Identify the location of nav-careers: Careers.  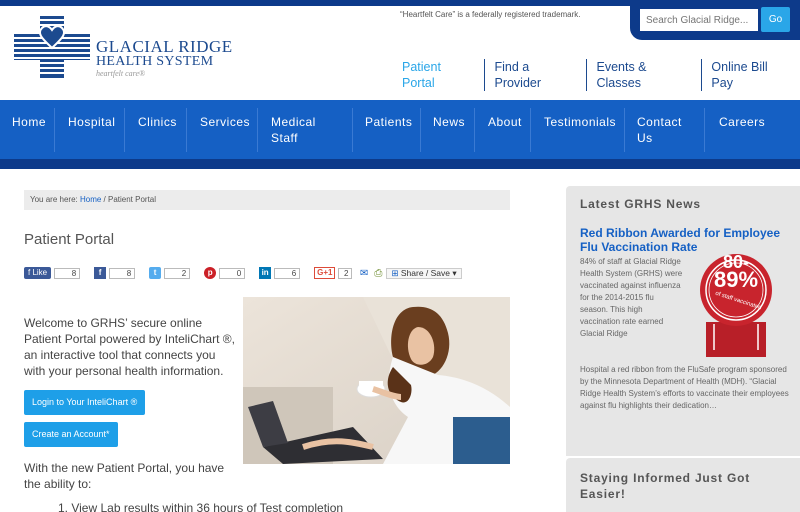
(742, 122).